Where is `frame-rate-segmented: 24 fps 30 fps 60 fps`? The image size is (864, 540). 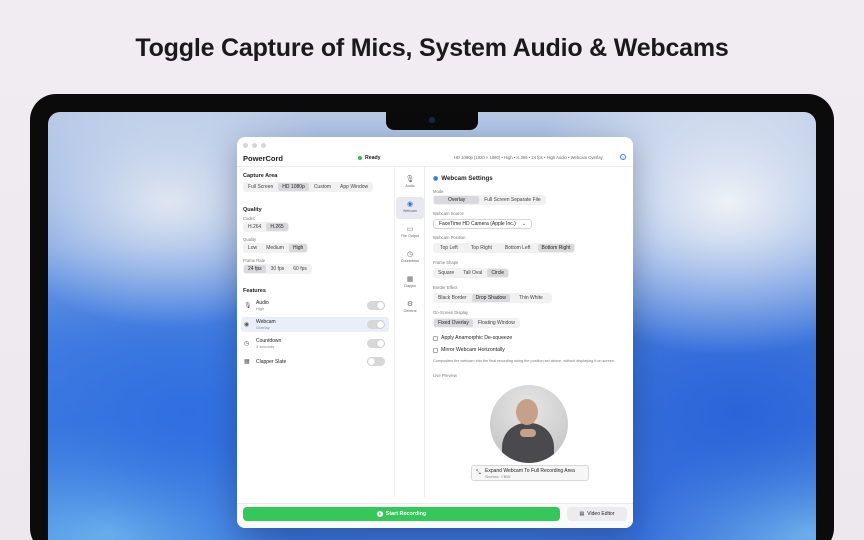 frame-rate-segmented: 24 fps 30 fps 60 fps is located at coordinates (277, 269).